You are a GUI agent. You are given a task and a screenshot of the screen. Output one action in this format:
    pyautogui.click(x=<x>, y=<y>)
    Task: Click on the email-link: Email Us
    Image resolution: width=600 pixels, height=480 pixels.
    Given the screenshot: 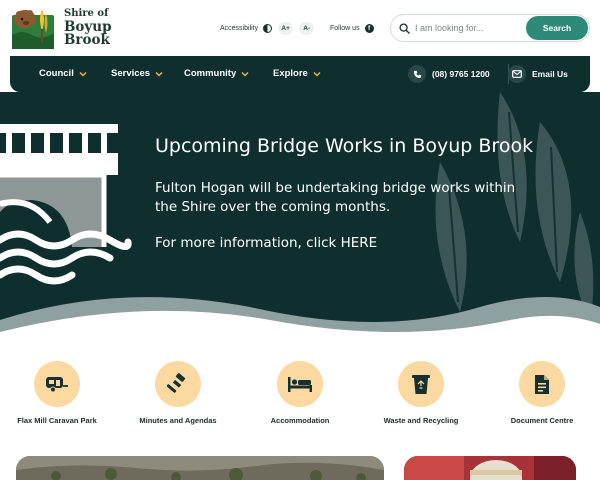 What is the action you would take?
    pyautogui.click(x=538, y=74)
    